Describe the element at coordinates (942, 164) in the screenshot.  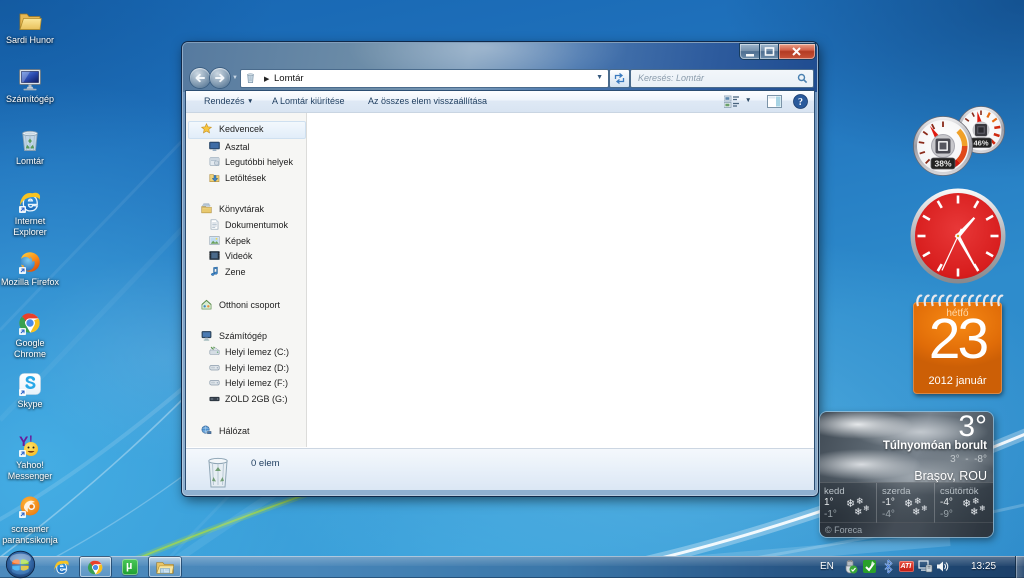
I see `svg-text: 38%` at that location.